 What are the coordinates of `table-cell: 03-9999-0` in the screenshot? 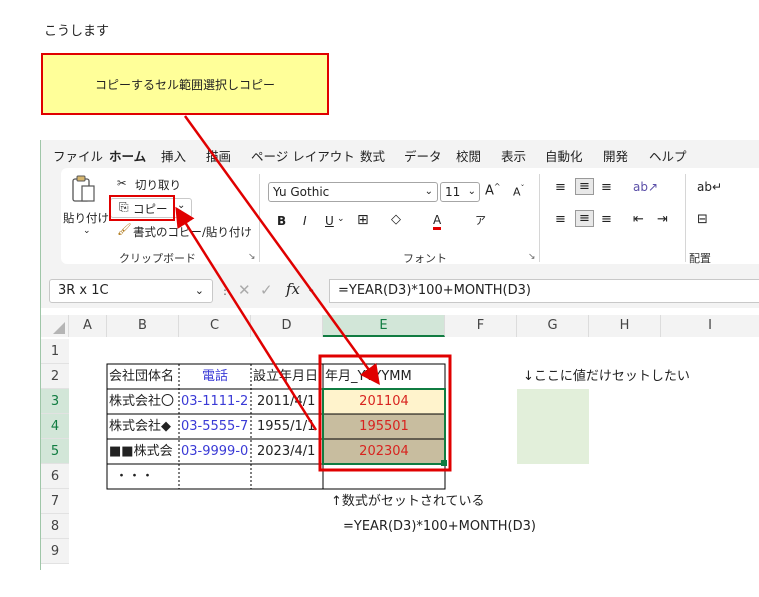 It's located at (215, 451).